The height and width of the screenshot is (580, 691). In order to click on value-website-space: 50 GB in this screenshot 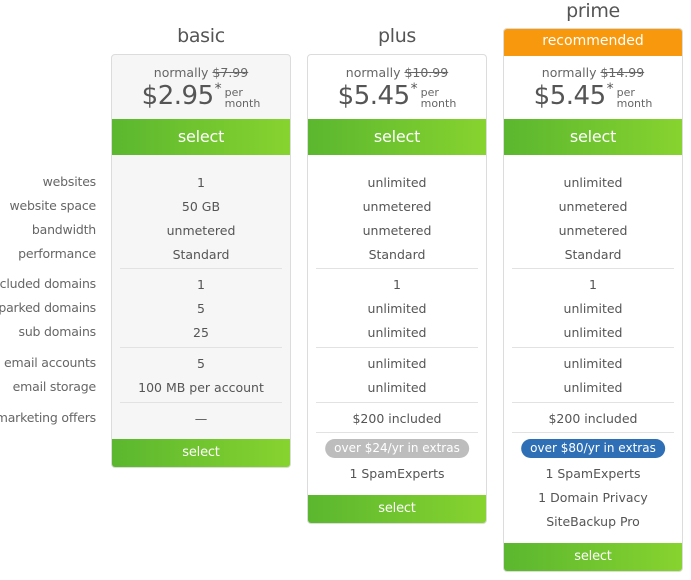, I will do `click(201, 206)`.